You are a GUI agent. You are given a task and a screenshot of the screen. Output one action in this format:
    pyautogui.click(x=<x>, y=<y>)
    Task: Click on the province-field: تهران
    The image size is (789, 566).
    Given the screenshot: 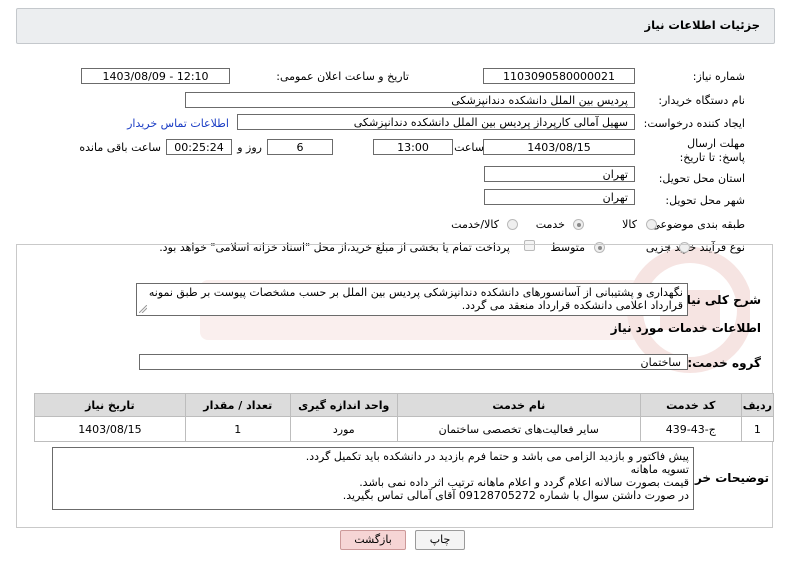 What is the action you would take?
    pyautogui.click(x=559, y=174)
    